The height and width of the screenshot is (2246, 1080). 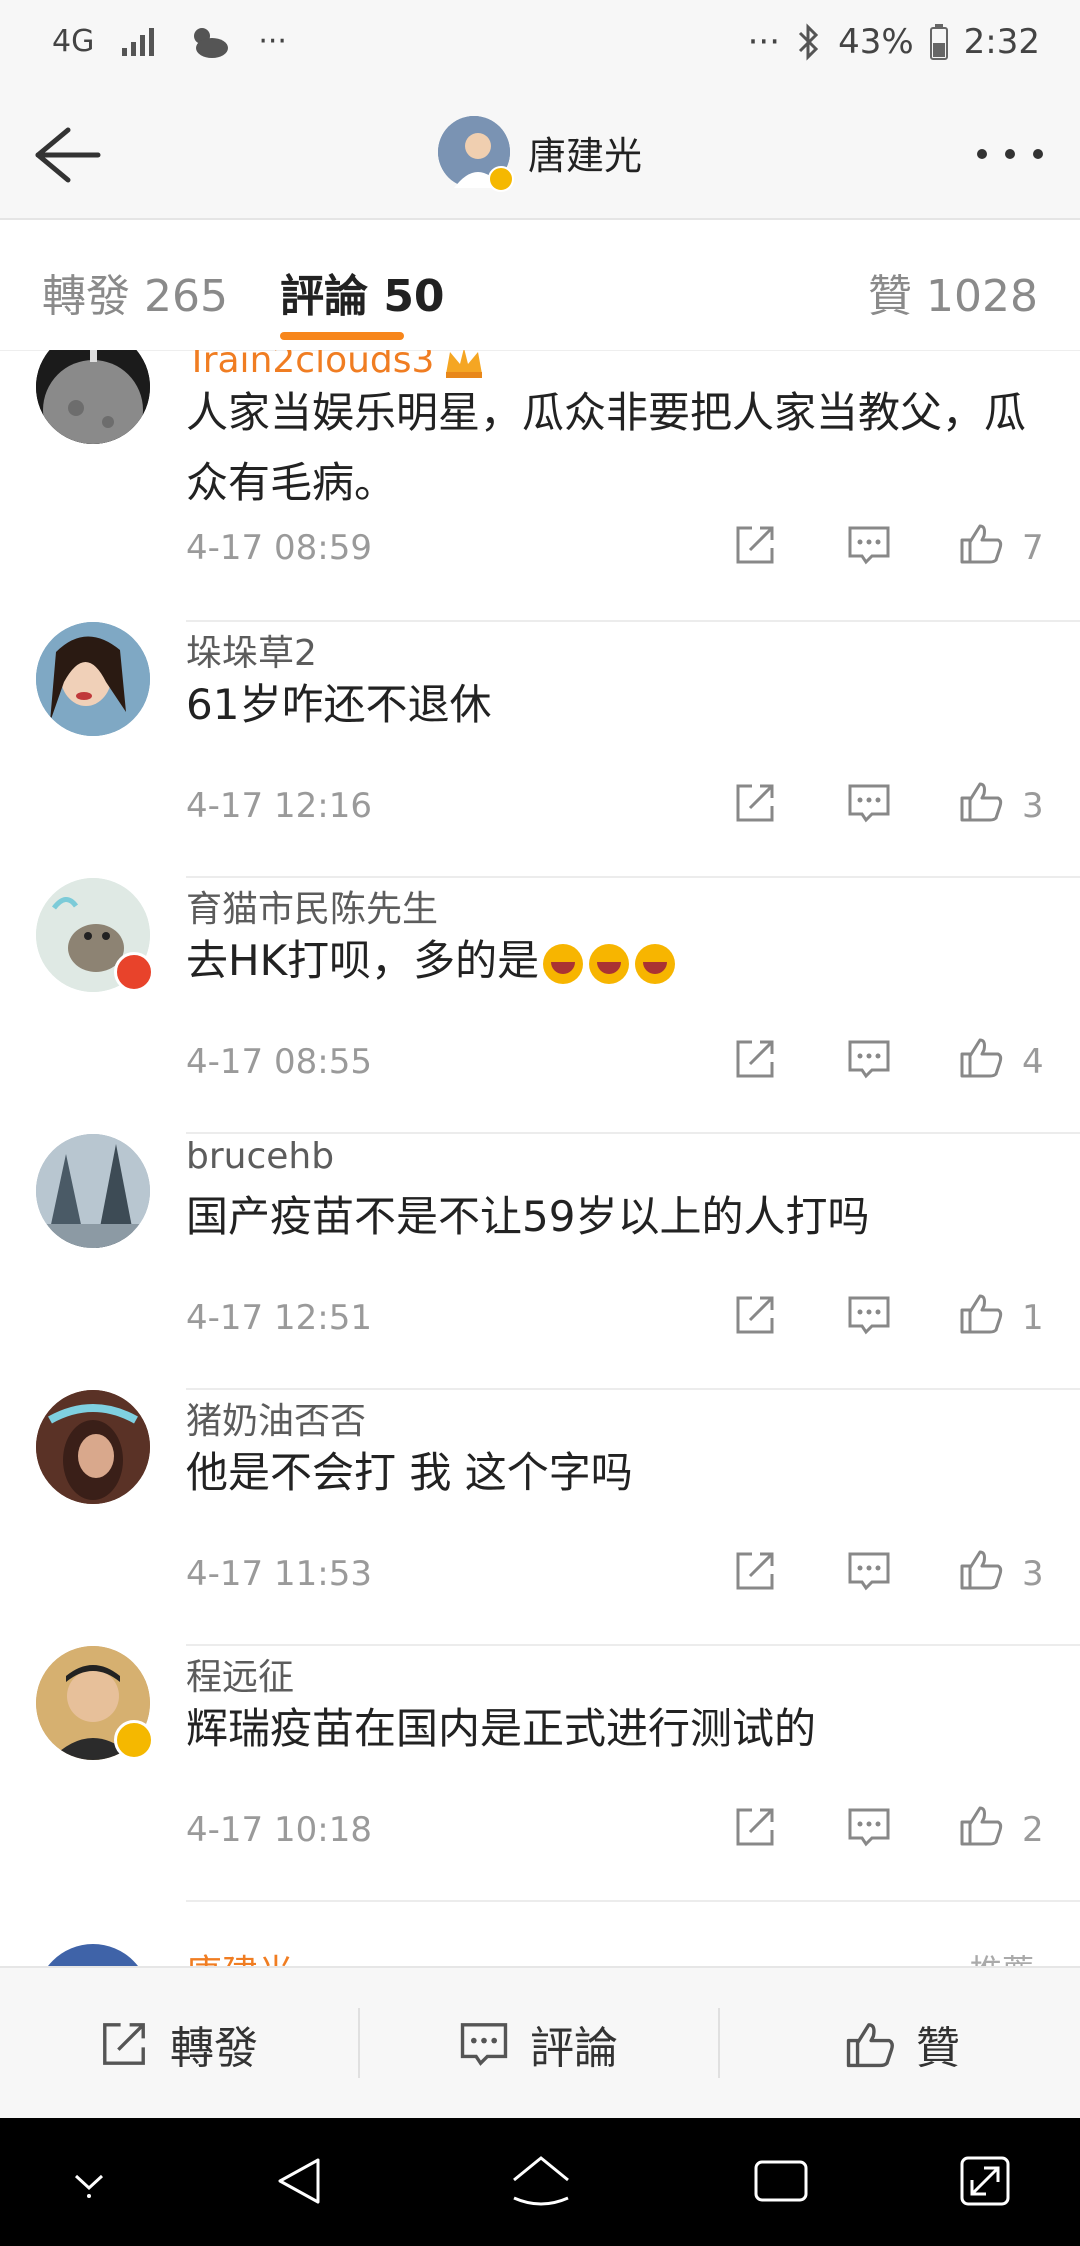 What do you see at coordinates (409, 1472) in the screenshot?
I see `comment-text: 他是不会打 我 这个字吗` at bounding box center [409, 1472].